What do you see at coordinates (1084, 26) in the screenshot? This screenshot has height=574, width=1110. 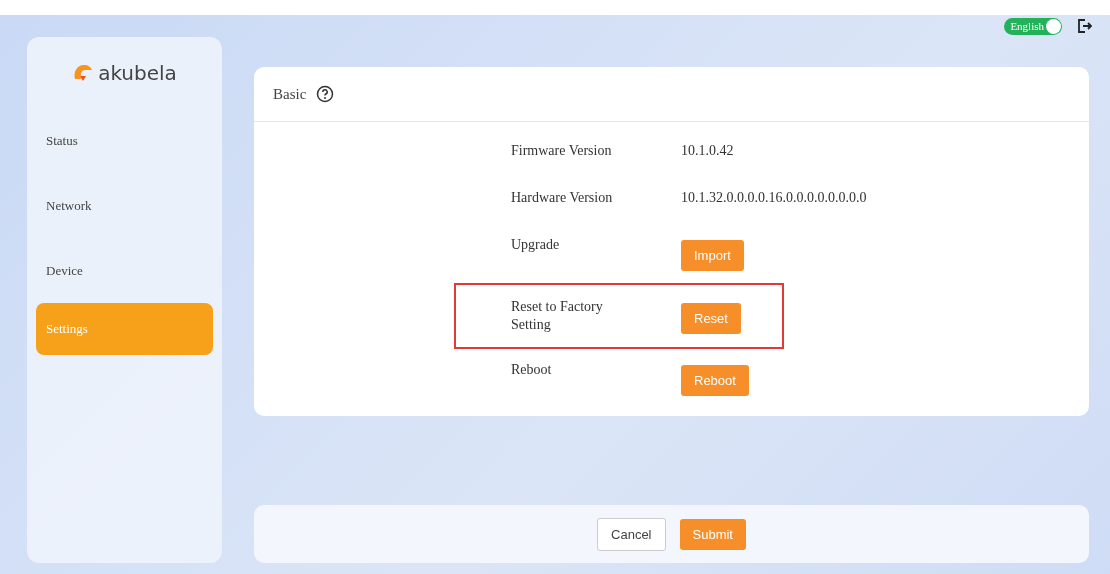 I see `logout-icon` at bounding box center [1084, 26].